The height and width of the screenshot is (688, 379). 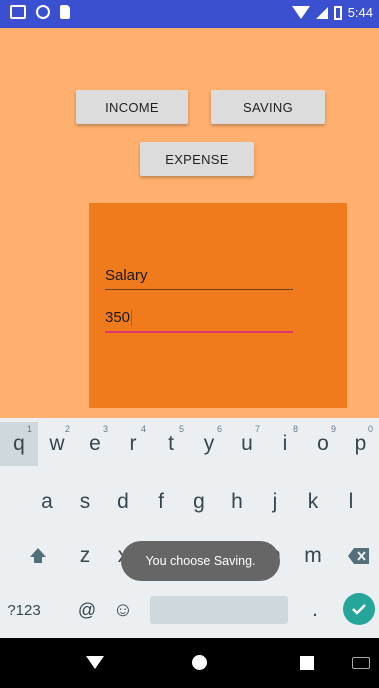 I want to click on key-l: l, so click(x=351, y=502).